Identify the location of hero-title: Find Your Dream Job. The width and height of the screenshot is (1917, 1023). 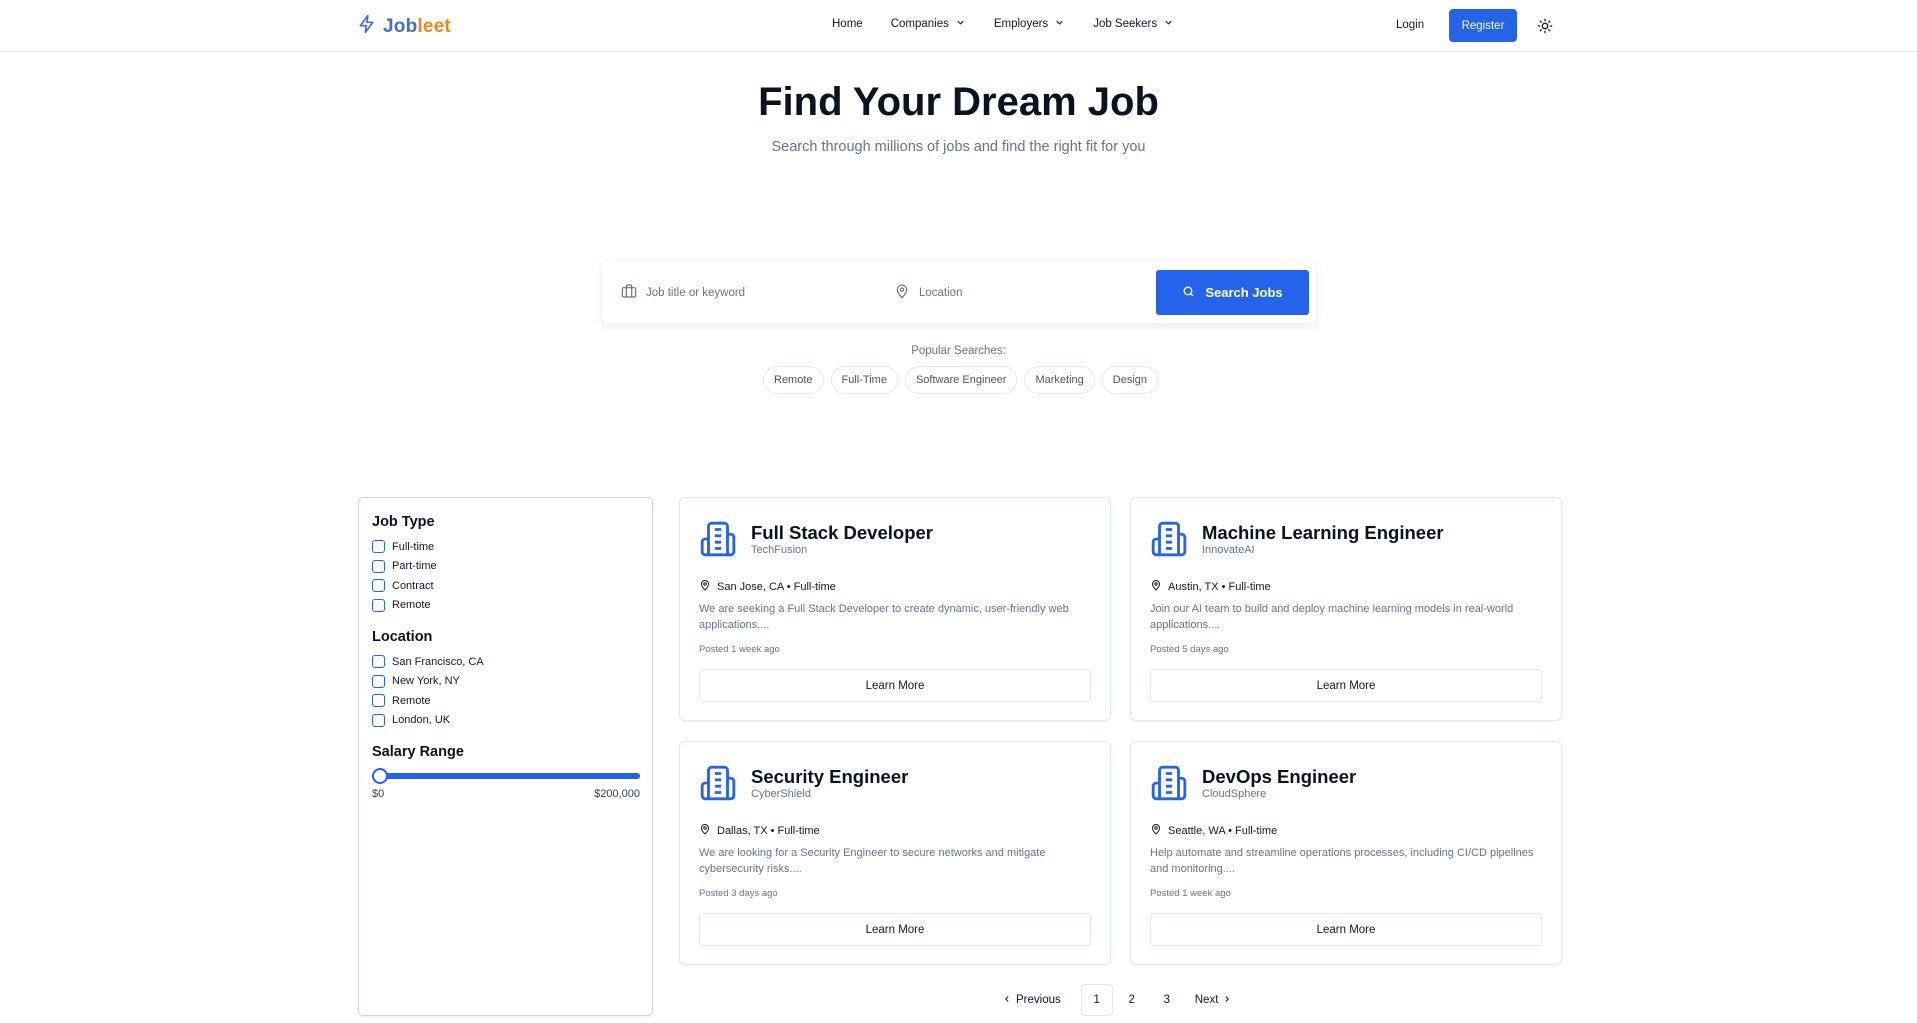
(958, 102).